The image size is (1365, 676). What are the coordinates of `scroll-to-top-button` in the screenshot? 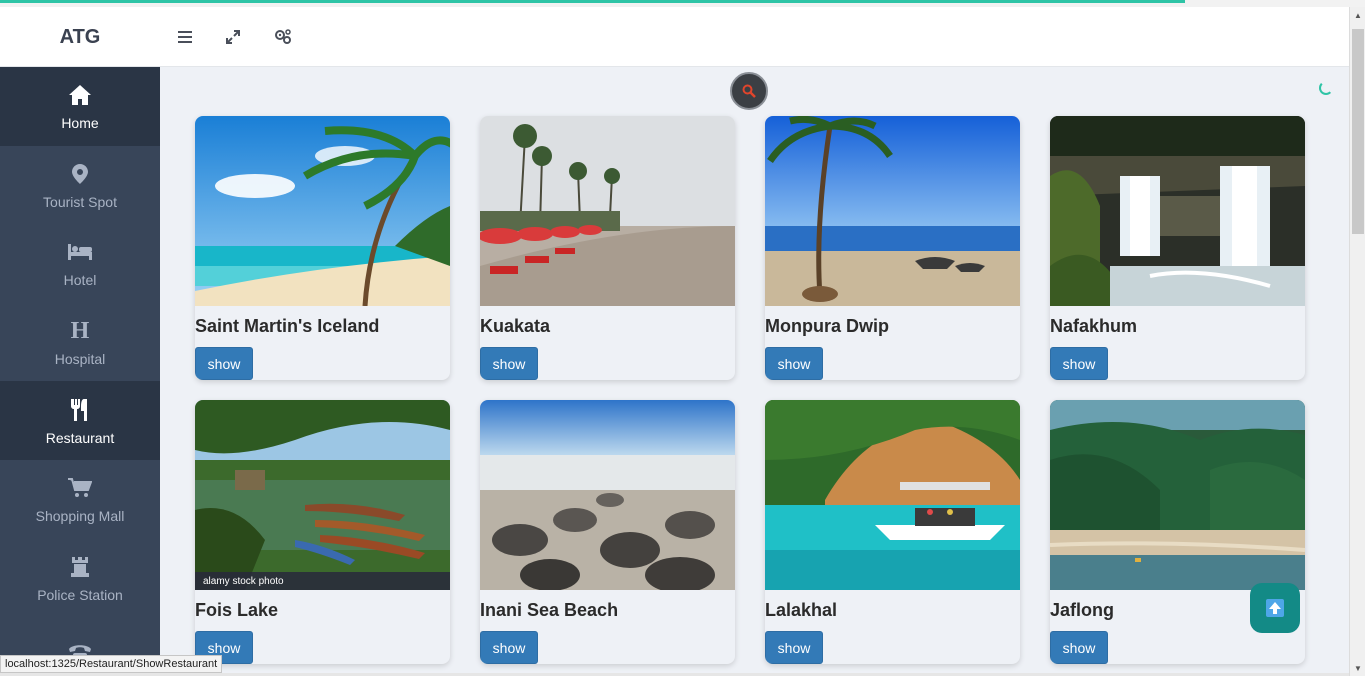 It's located at (1275, 608).